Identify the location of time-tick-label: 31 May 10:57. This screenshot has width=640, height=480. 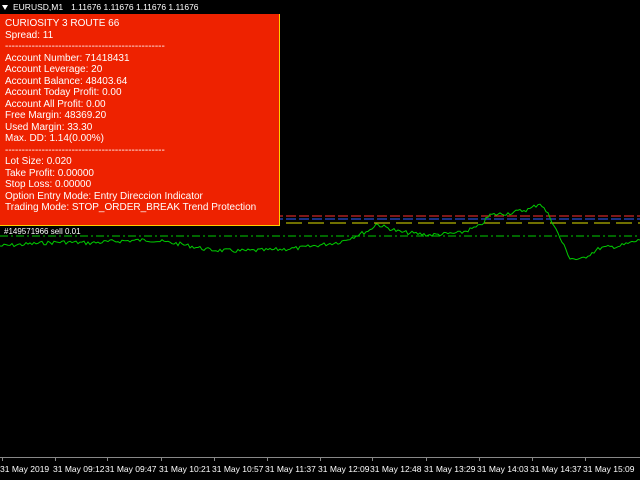
(238, 469).